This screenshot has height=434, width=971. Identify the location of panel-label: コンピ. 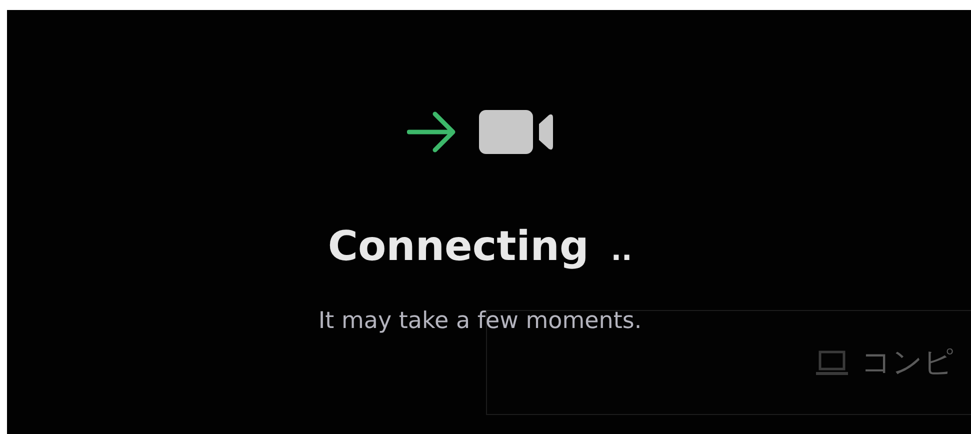
(907, 363).